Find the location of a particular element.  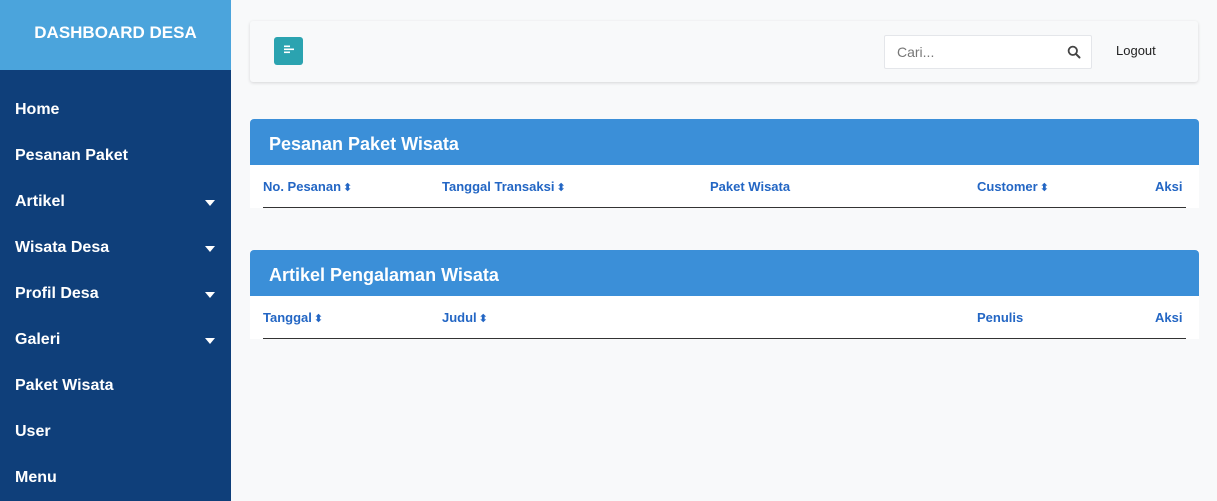

column-label: Penulis is located at coordinates (1000, 317).